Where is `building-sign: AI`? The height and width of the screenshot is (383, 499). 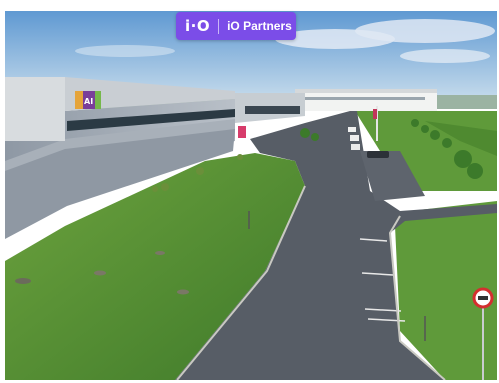 building-sign: AI is located at coordinates (88, 101).